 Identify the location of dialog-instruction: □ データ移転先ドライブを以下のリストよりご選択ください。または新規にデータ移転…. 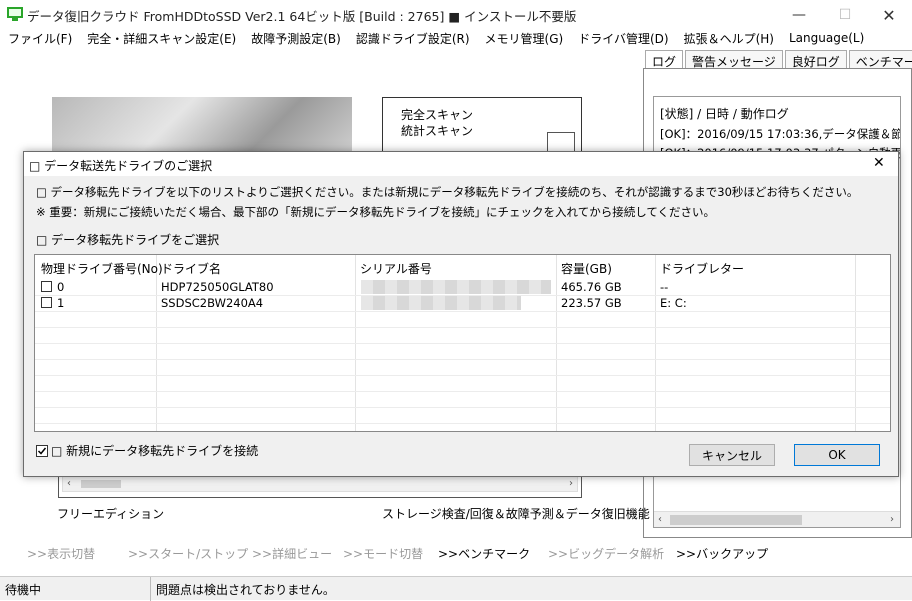
(447, 192).